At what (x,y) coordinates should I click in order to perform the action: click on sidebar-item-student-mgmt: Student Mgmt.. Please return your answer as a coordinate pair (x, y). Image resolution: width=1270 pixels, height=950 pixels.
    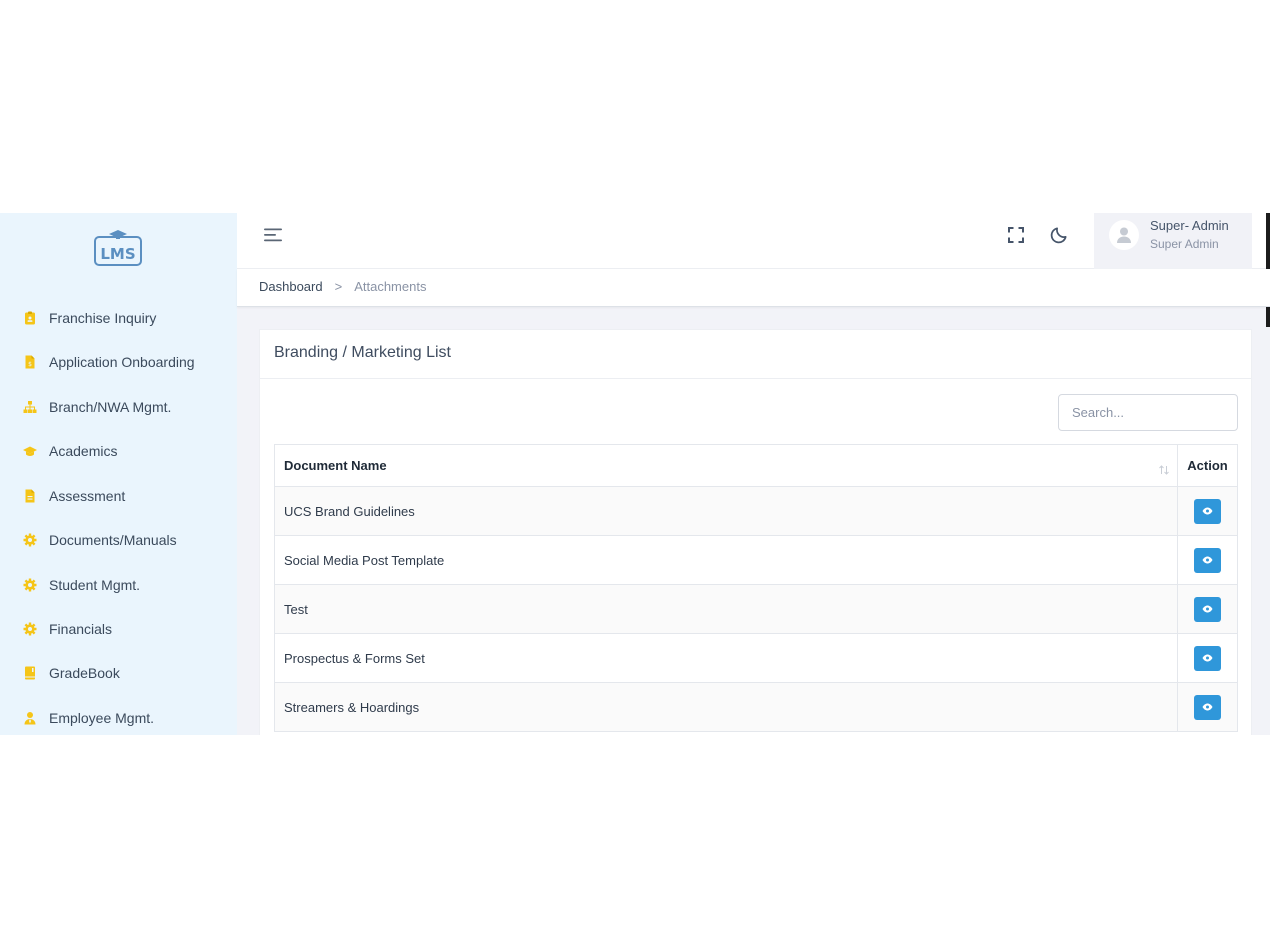
    Looking at the image, I should click on (118, 585).